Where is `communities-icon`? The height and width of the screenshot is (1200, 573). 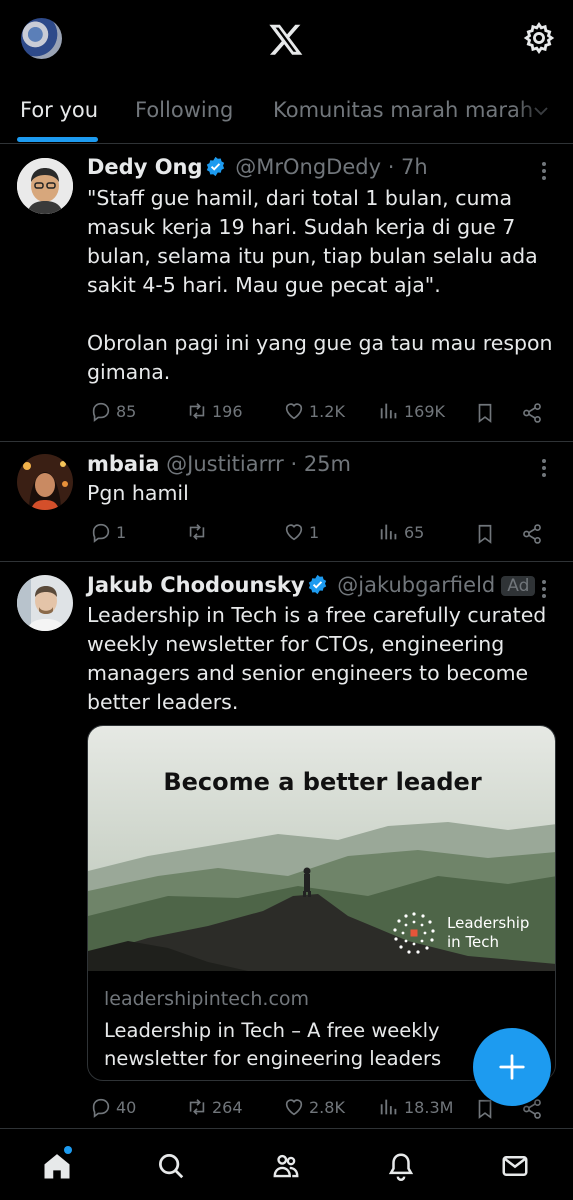
communities-icon is located at coordinates (286, 1166).